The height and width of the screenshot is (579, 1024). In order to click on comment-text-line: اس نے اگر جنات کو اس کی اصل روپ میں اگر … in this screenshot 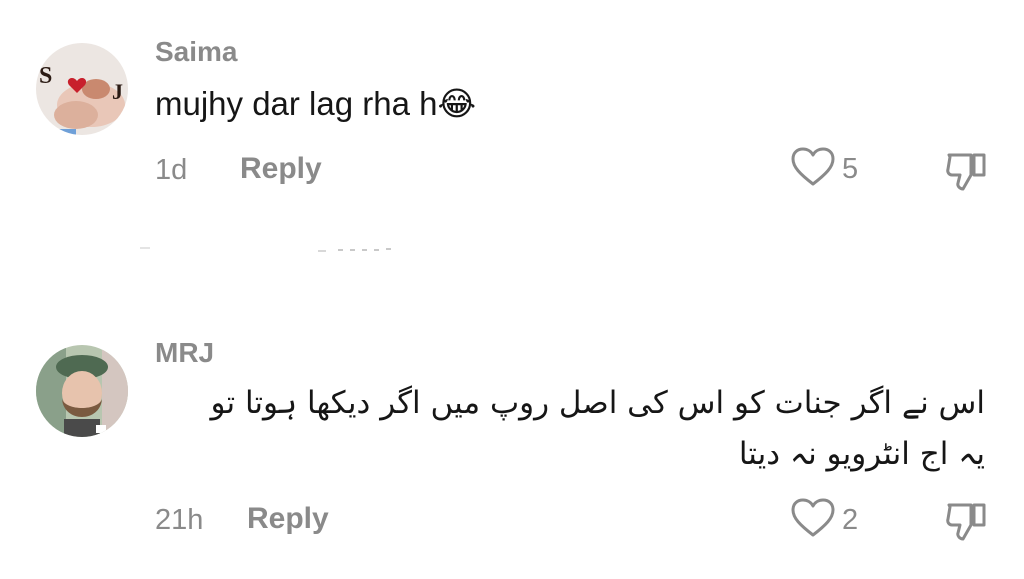, I will do `click(597, 403)`.